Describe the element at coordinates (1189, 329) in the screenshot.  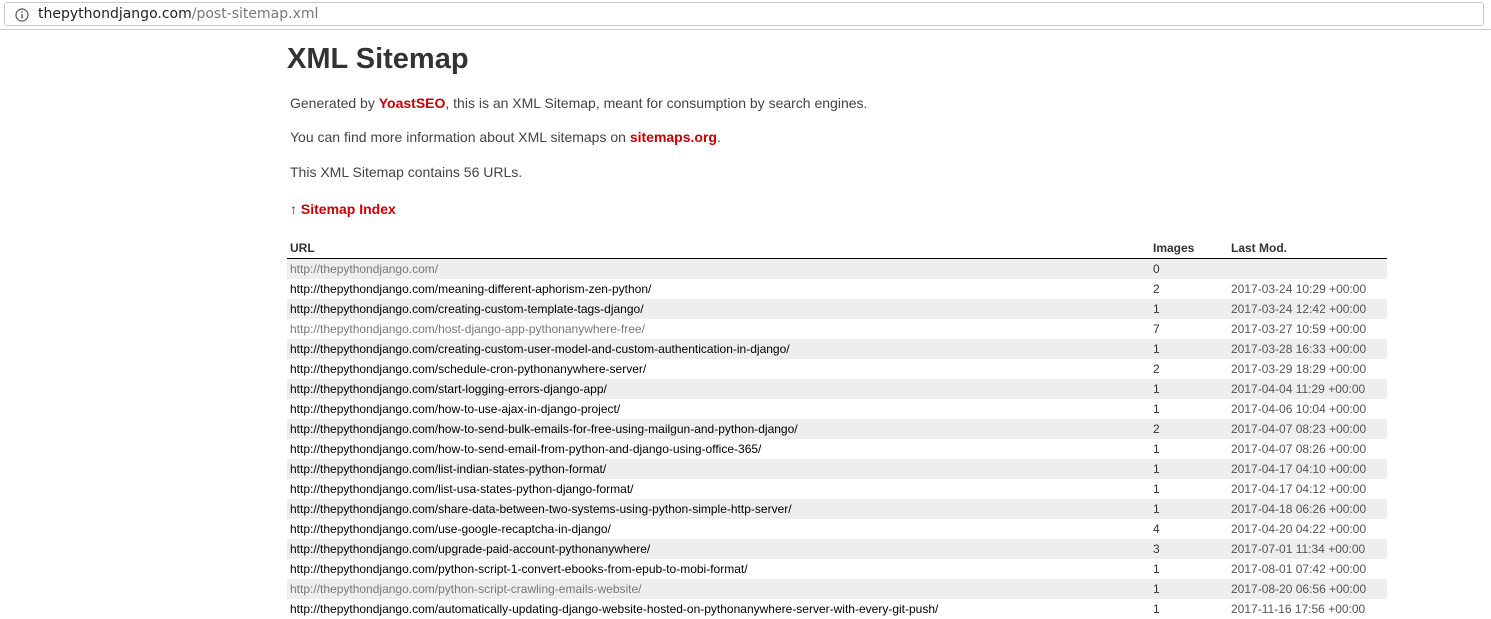
I see `row-images-count: 7` at that location.